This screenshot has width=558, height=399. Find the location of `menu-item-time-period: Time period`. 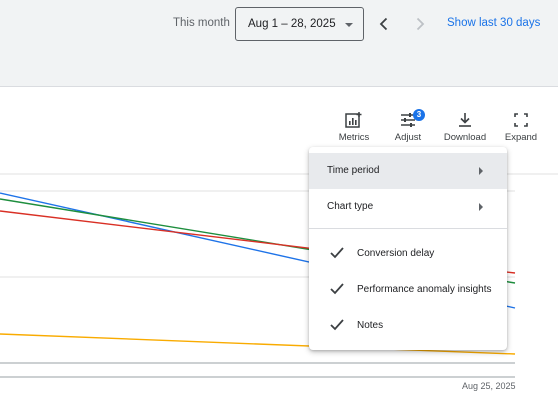

menu-item-time-period: Time period is located at coordinates (408, 171).